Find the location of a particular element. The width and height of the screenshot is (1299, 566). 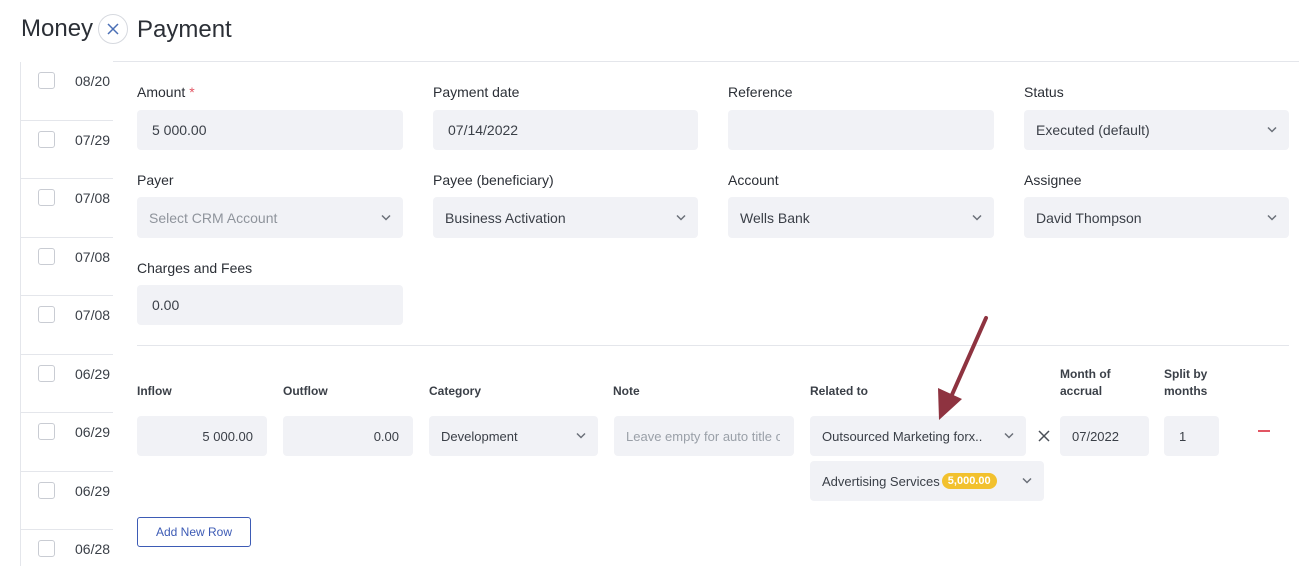

note-input: Leave empty for auto title of is located at coordinates (704, 436).